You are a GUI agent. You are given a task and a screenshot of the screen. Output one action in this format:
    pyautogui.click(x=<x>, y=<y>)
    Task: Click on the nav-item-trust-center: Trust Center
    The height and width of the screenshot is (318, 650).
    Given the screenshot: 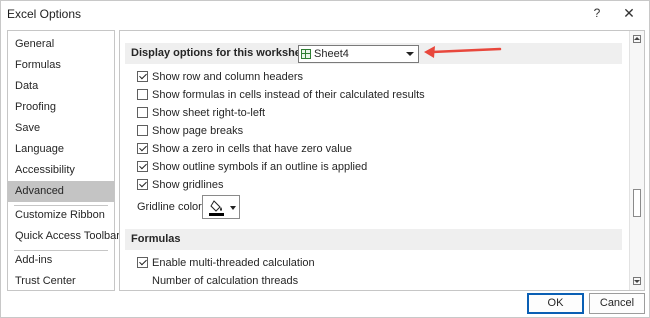 What is the action you would take?
    pyautogui.click(x=61, y=281)
    